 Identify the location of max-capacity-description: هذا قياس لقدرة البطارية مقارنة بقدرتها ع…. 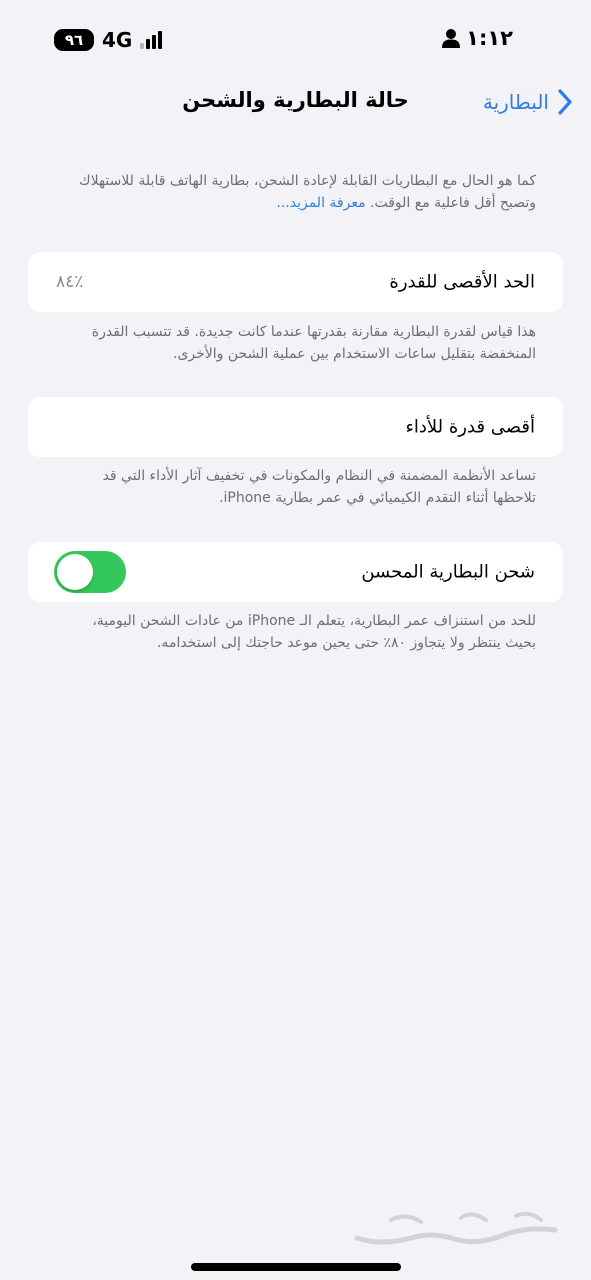
(313, 343).